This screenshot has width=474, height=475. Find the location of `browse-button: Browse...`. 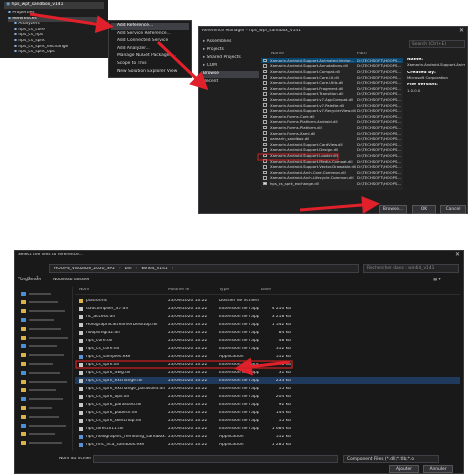

browse-button: Browse... is located at coordinates (393, 209).